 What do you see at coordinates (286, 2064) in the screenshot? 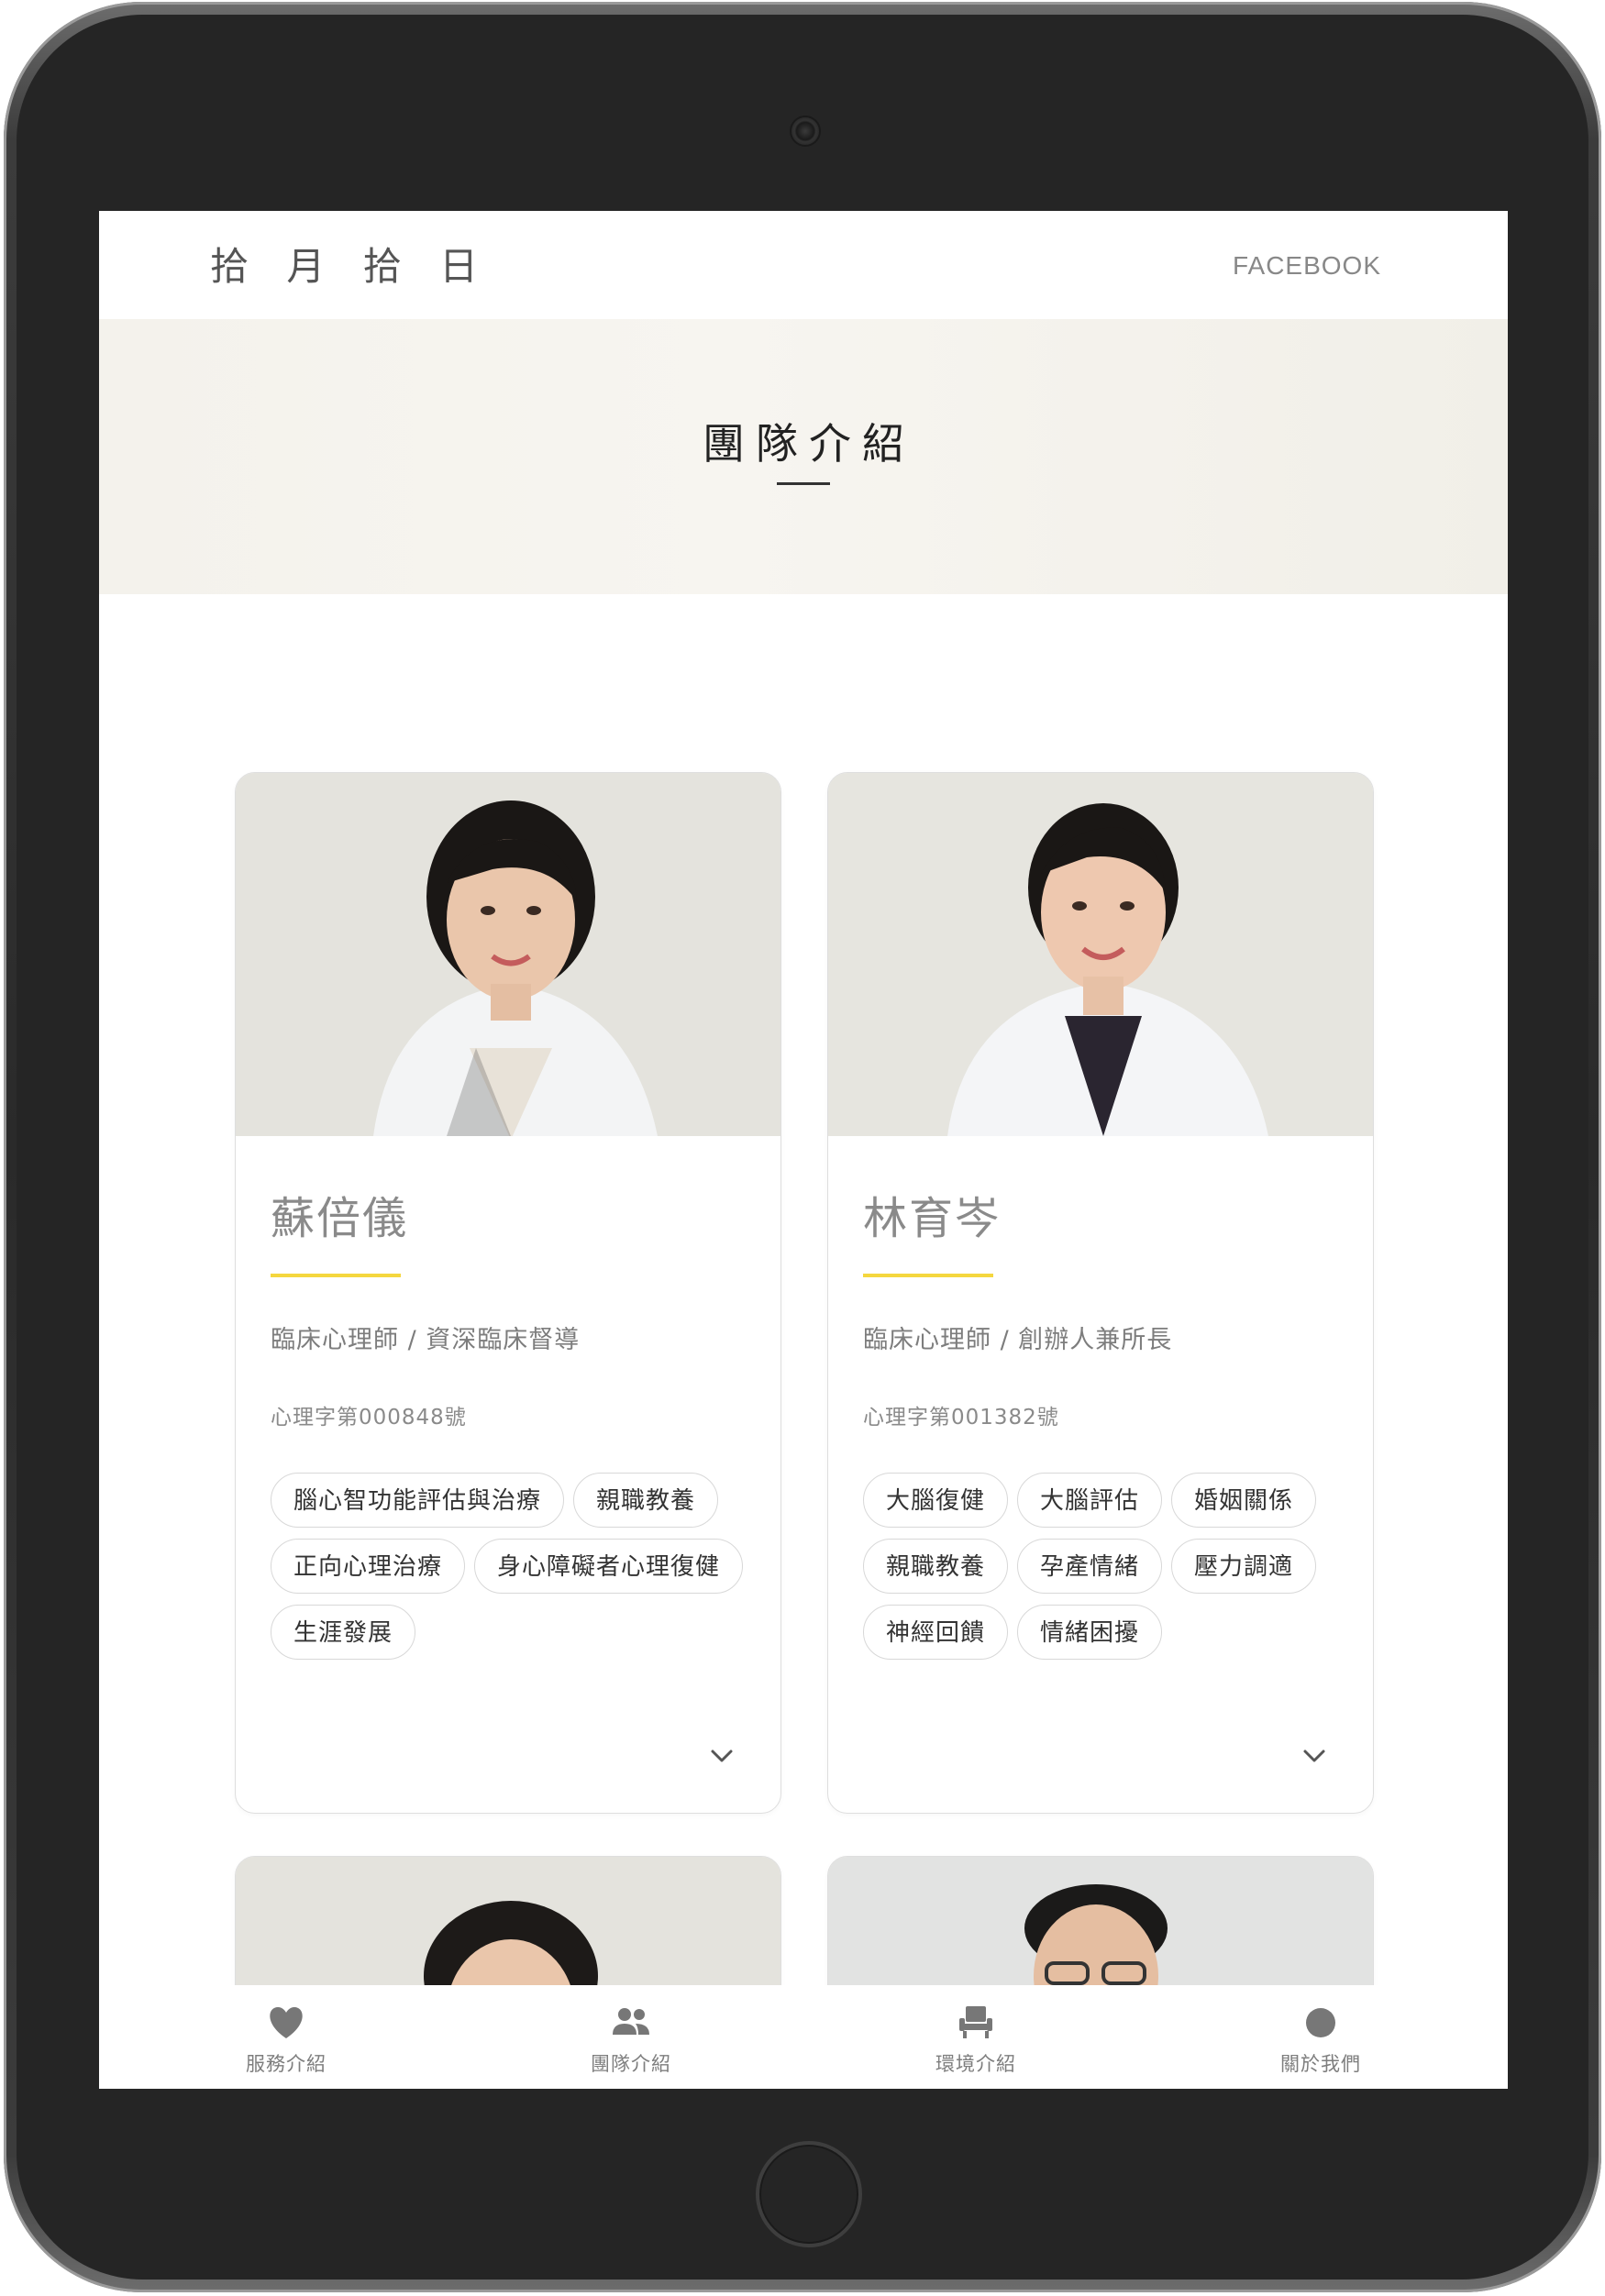
I see `nav-label: 服務介紹` at bounding box center [286, 2064].